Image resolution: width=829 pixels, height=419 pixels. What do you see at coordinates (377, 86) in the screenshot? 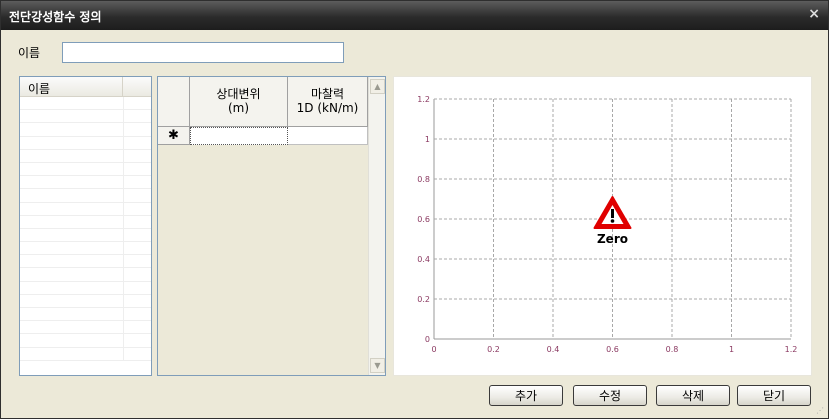
I see `scroll-up-icon: ▲` at bounding box center [377, 86].